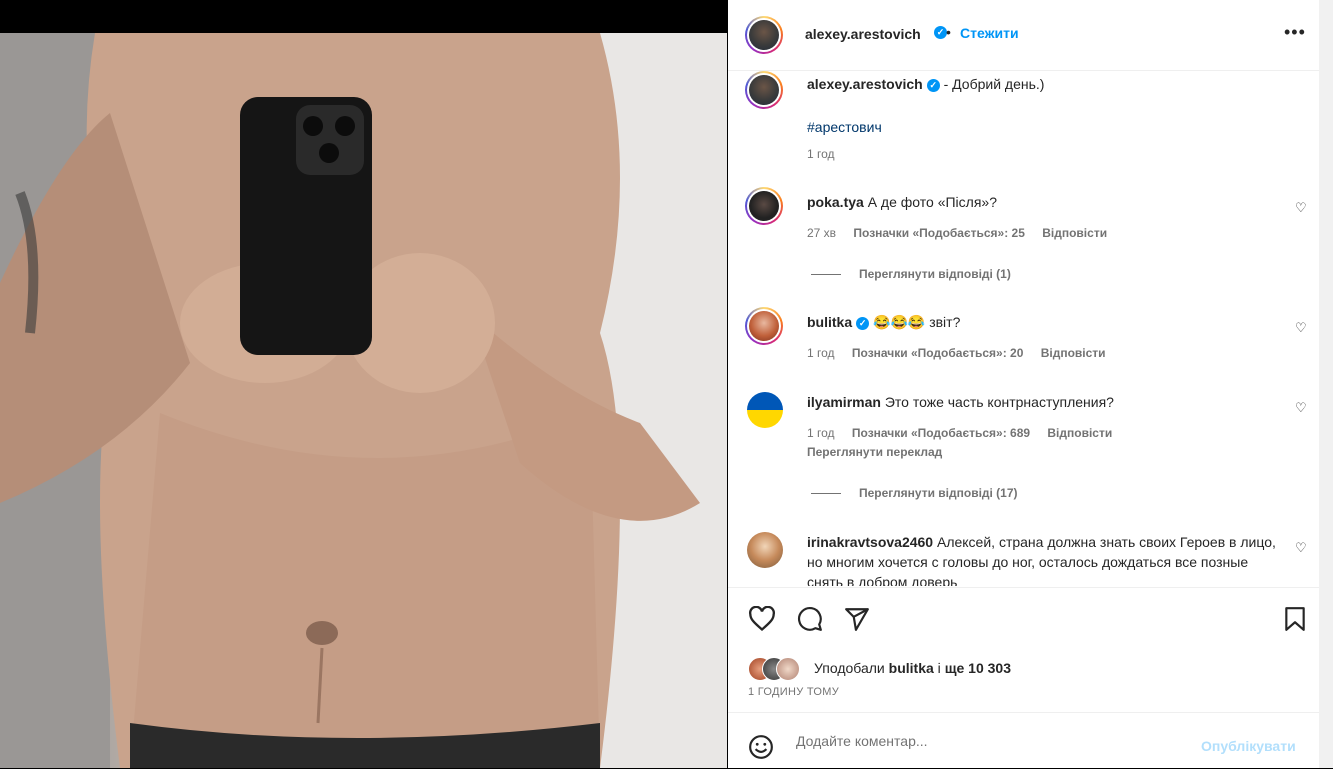 The width and height of the screenshot is (1333, 769). Describe the element at coordinates (821, 154) in the screenshot. I see `caption-time: 1 год` at that location.